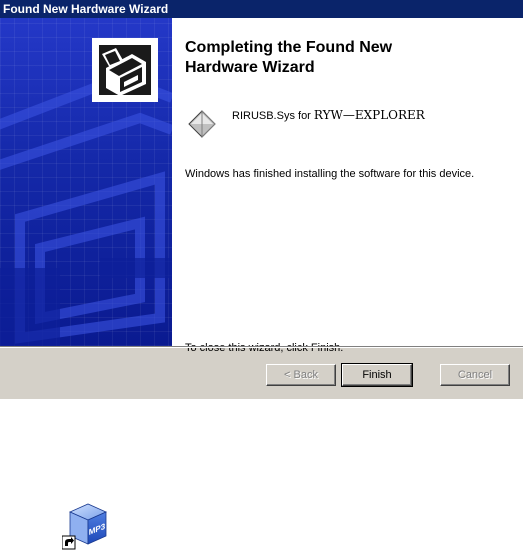 This screenshot has width=523, height=555. I want to click on device-icon, so click(202, 124).